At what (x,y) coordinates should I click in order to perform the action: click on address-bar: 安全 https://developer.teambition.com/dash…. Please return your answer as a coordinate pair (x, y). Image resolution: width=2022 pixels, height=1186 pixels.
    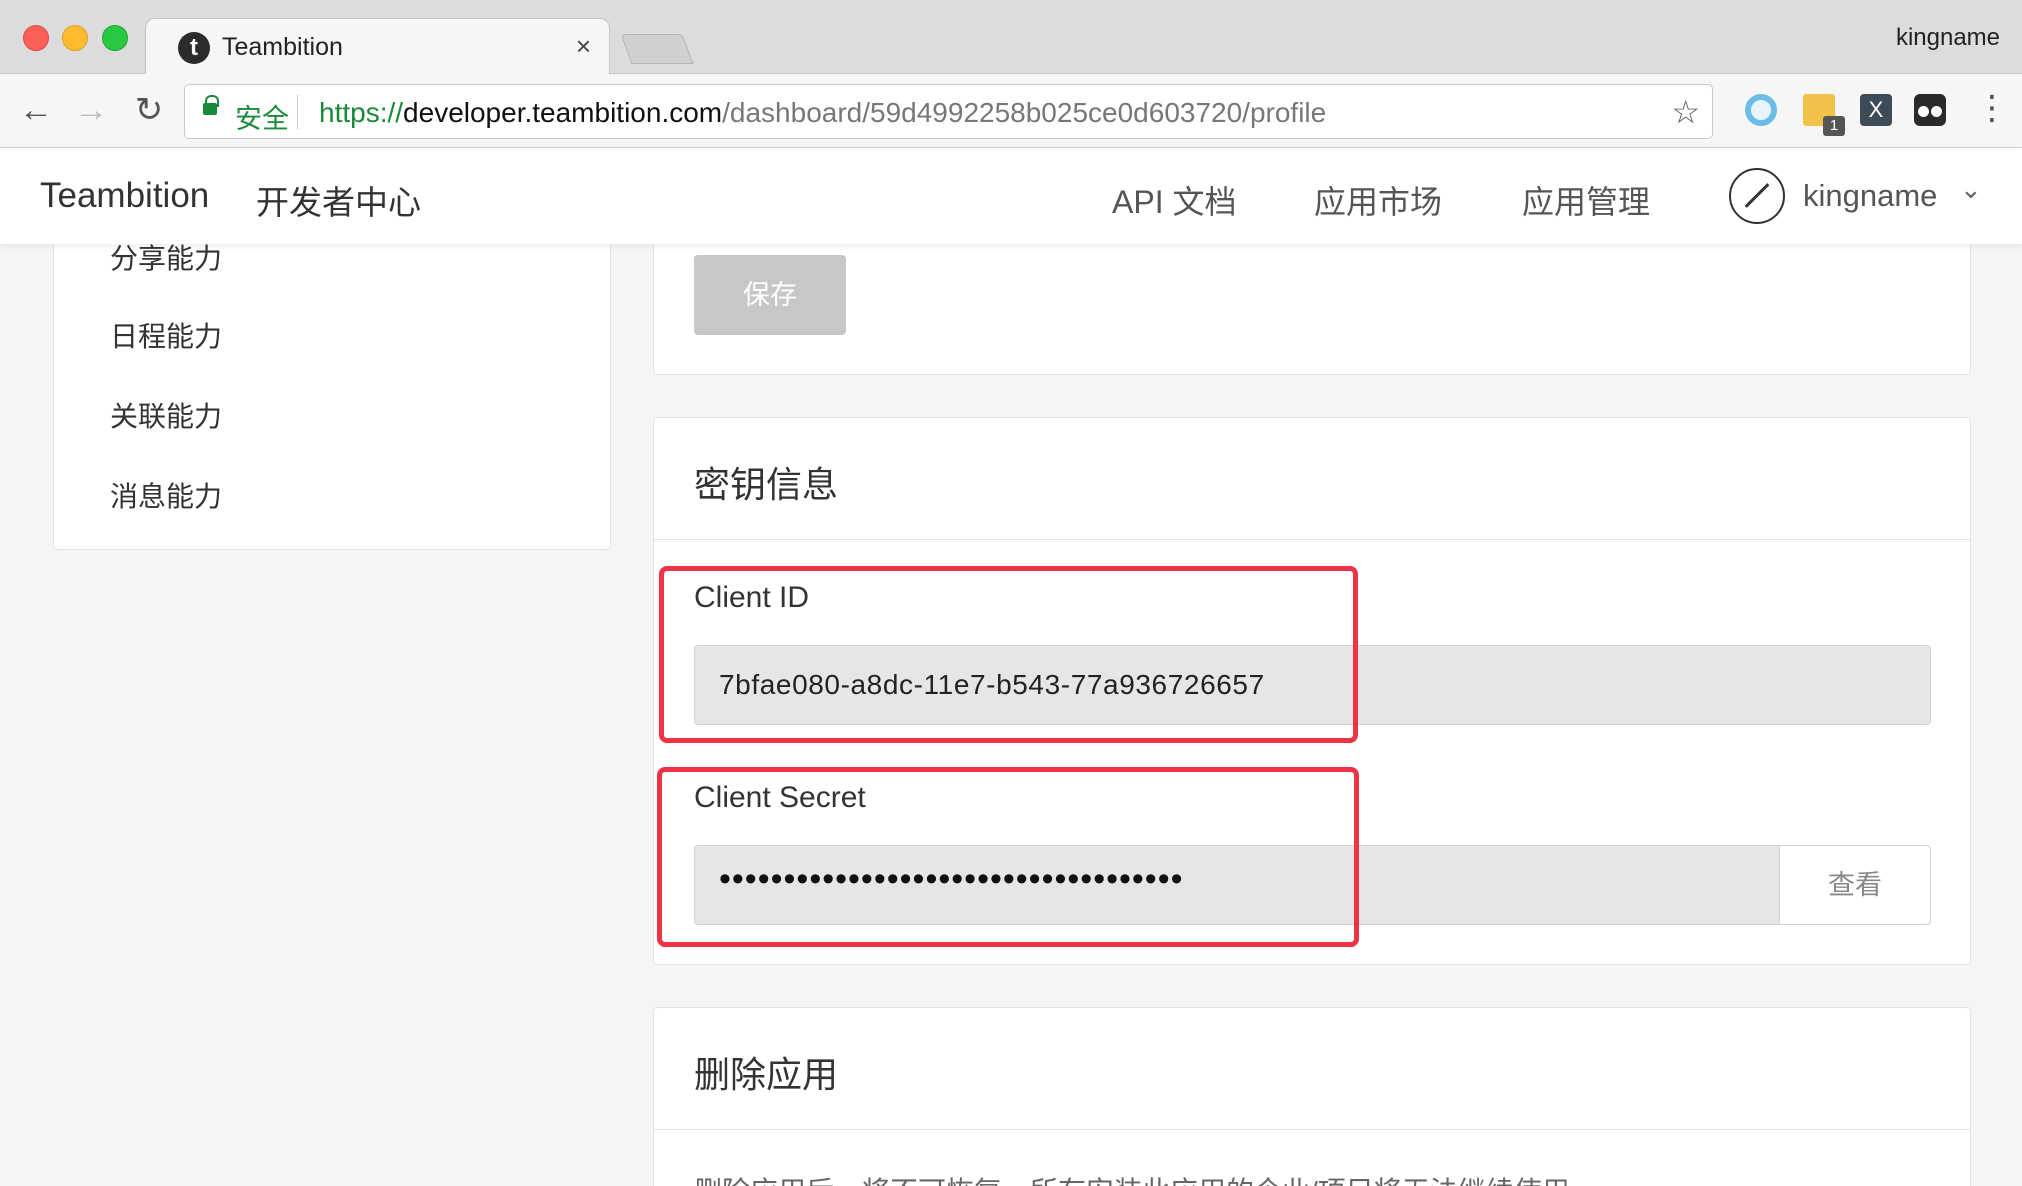
    Looking at the image, I should click on (948, 111).